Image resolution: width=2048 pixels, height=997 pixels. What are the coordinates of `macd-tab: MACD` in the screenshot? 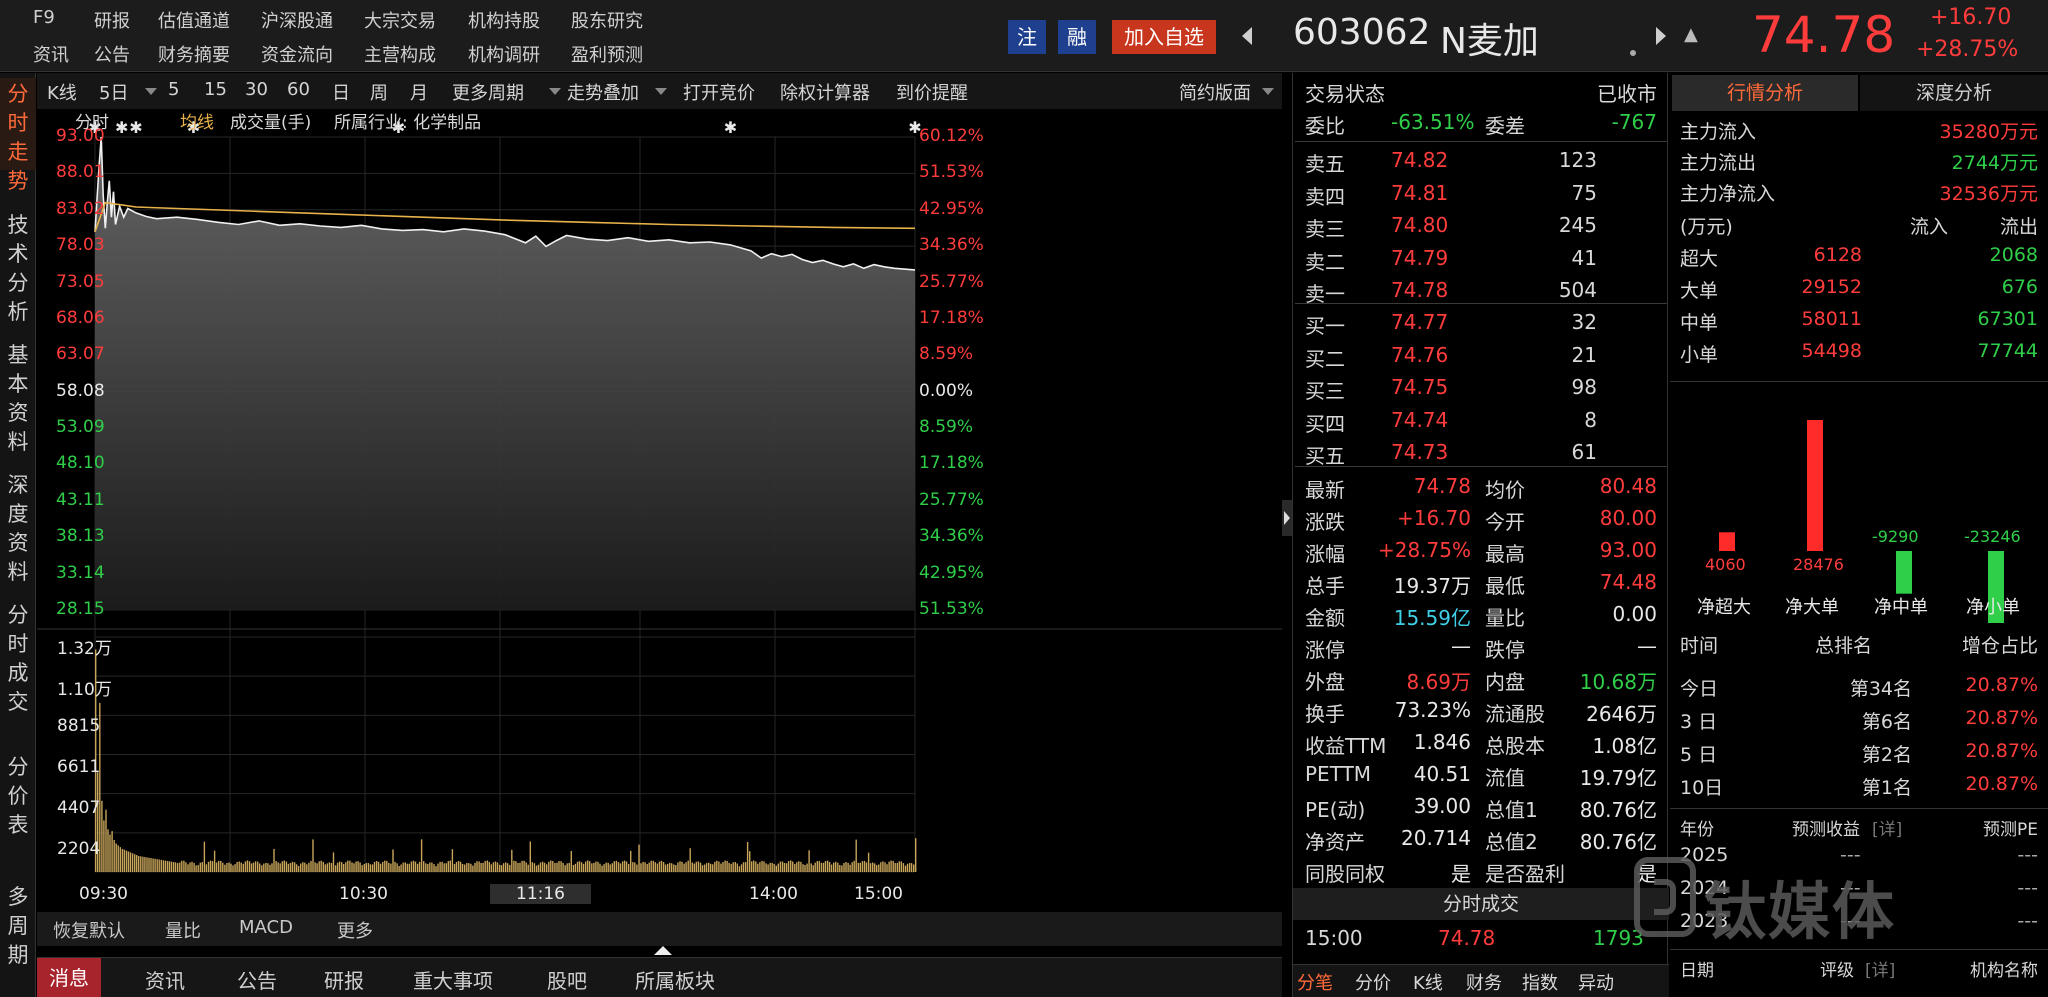 It's located at (266, 927).